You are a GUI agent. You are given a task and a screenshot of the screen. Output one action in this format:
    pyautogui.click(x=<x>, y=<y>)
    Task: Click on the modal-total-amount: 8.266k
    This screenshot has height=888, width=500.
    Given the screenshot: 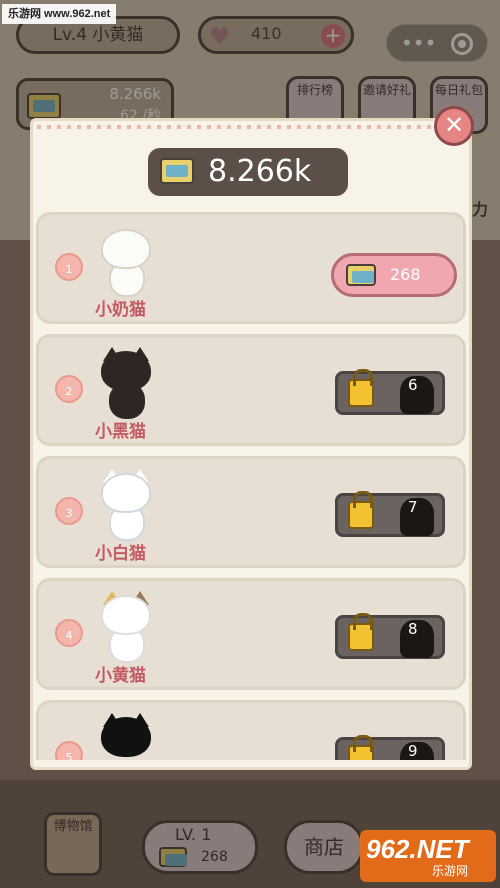 What is the action you would take?
    pyautogui.click(x=260, y=171)
    